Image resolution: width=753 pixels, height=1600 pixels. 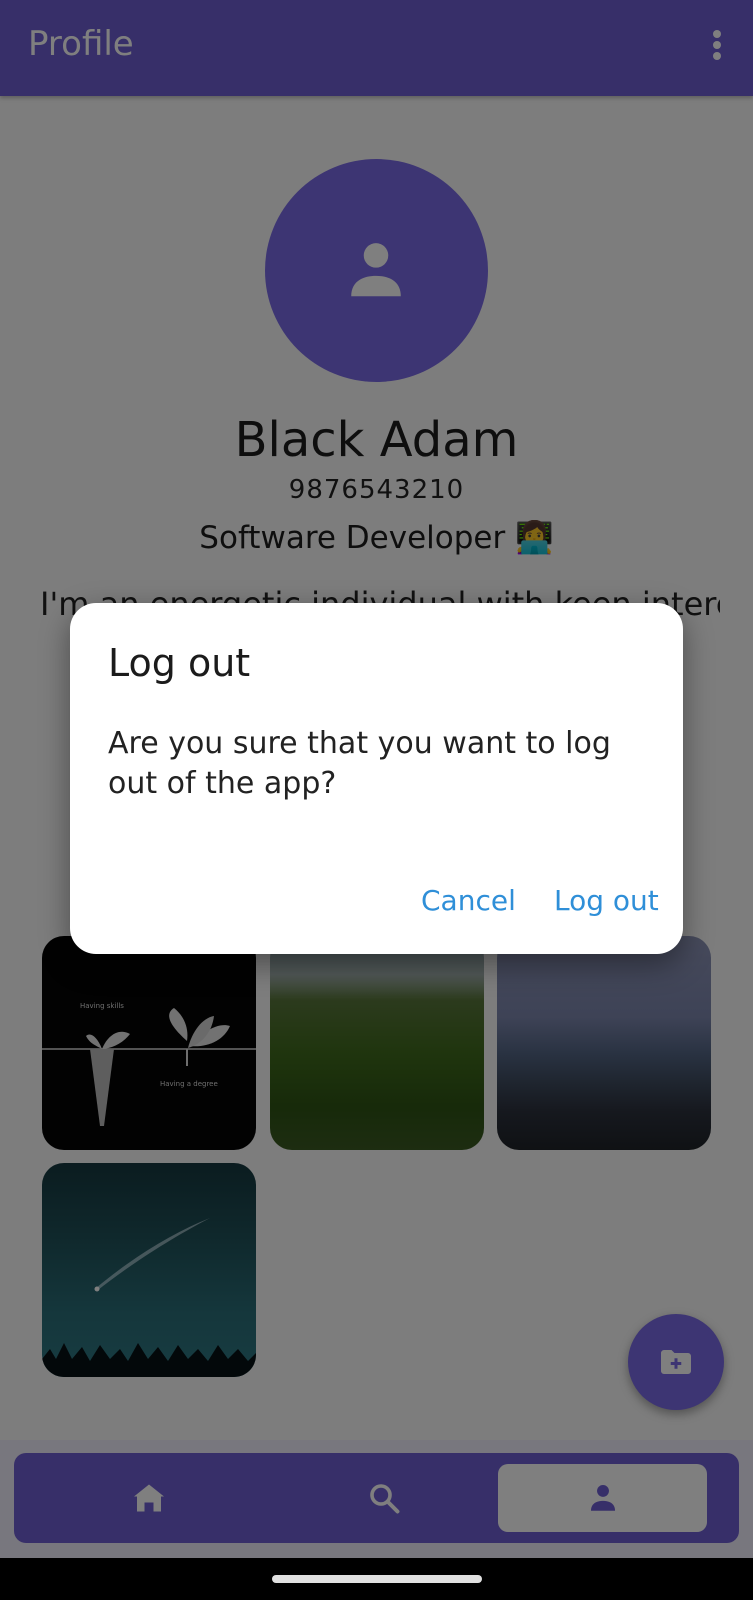 I want to click on gesture-handle, so click(x=377, y=1579).